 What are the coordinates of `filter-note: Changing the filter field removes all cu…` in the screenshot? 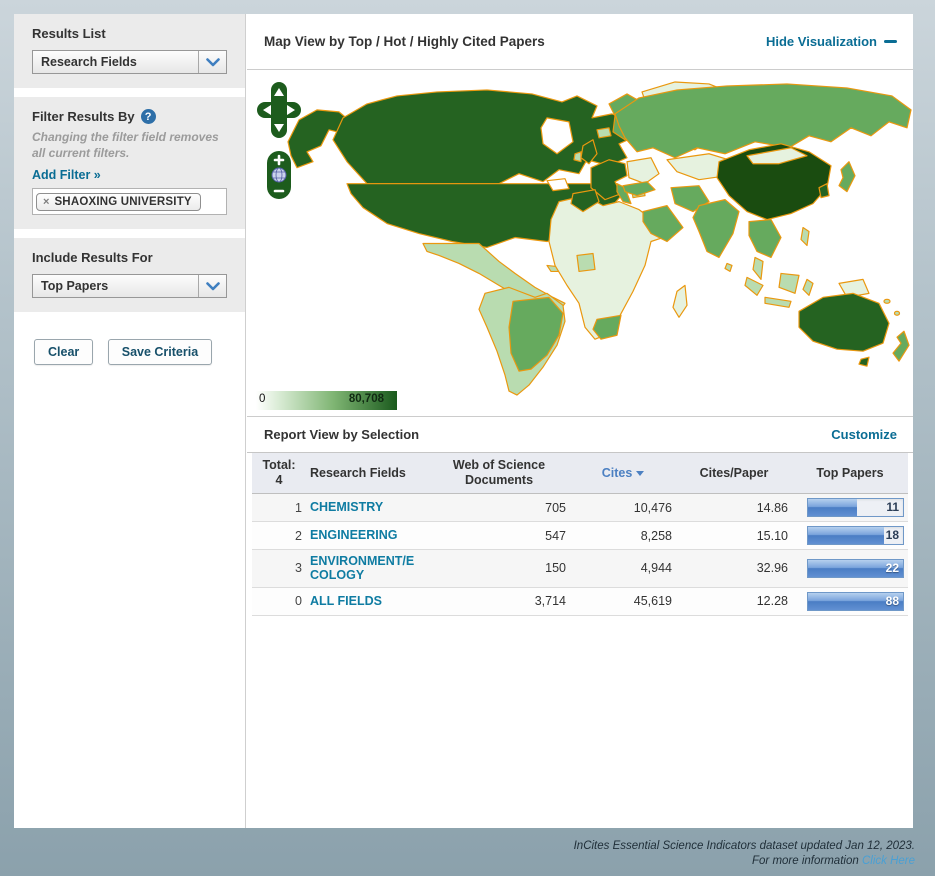 It's located at (125, 145).